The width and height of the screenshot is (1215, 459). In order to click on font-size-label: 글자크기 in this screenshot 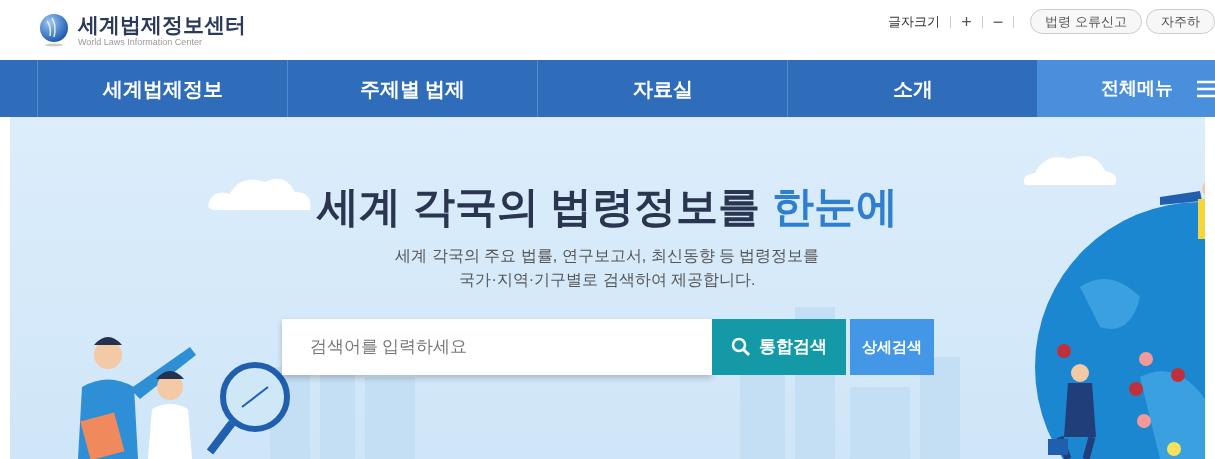, I will do `click(914, 21)`.